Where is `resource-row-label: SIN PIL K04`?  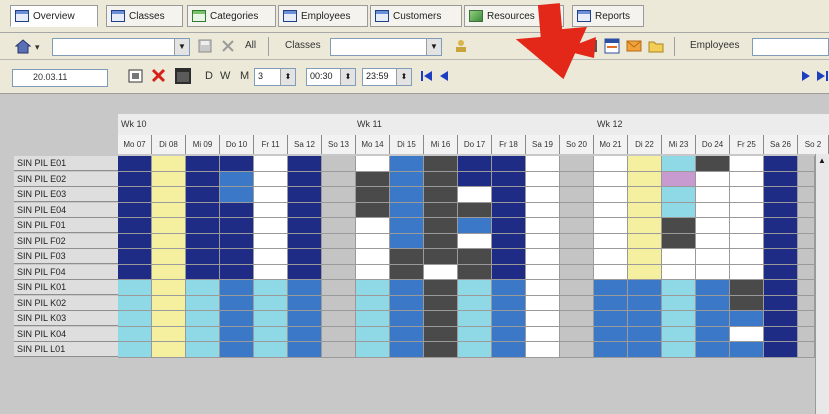
resource-row-label: SIN PIL K04 is located at coordinates (66, 334).